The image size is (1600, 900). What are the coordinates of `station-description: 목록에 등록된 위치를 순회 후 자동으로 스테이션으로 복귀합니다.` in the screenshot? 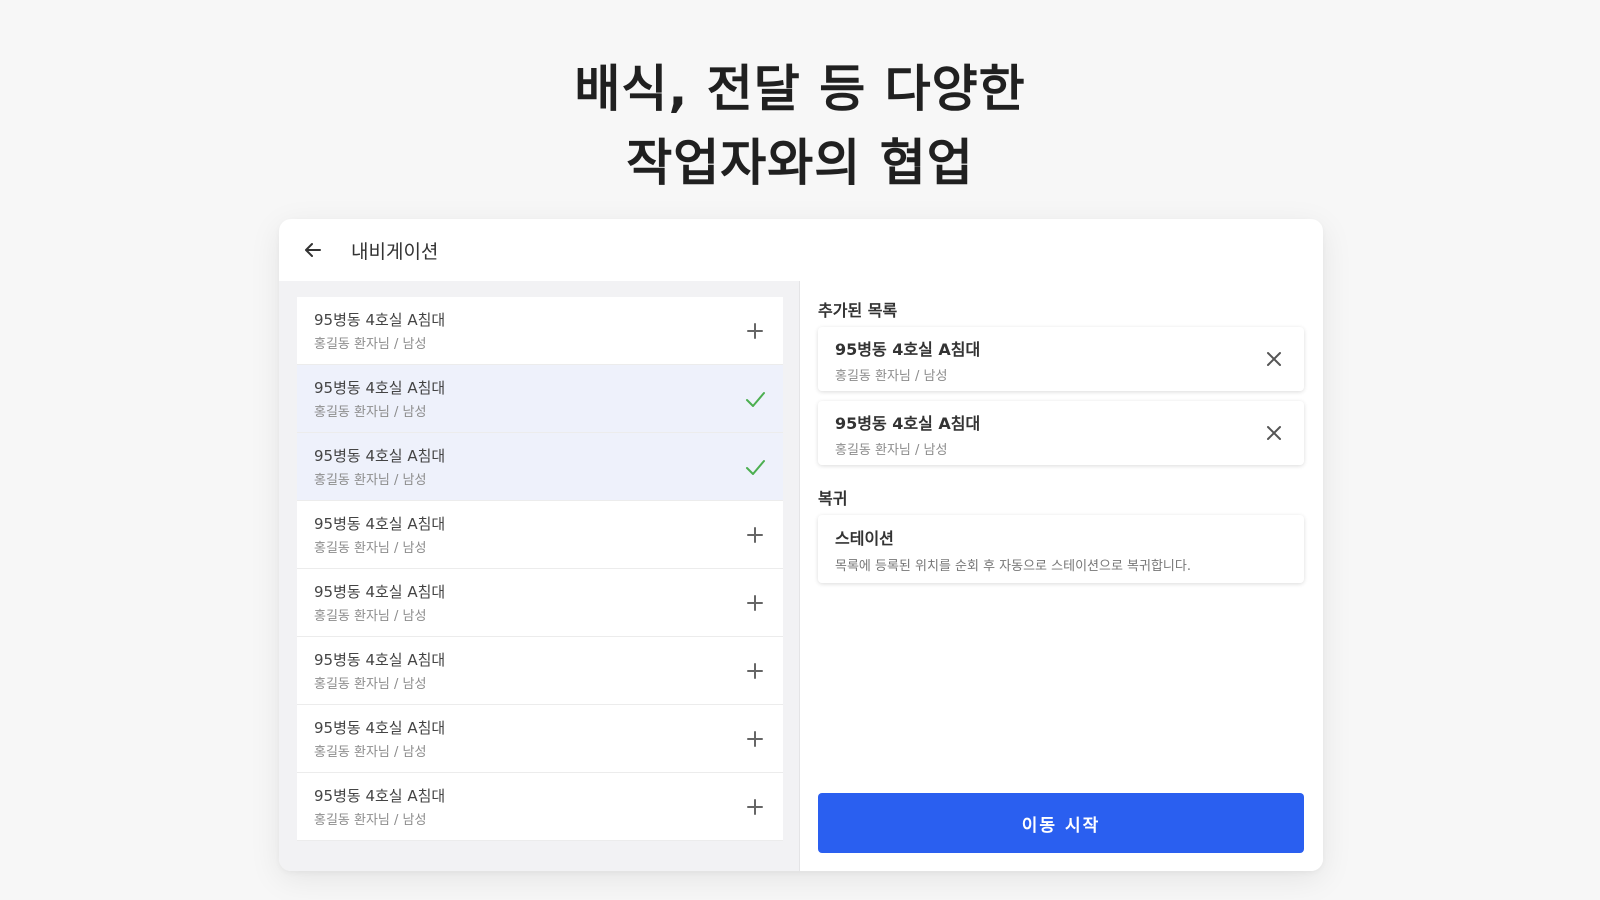 It's located at (1013, 566).